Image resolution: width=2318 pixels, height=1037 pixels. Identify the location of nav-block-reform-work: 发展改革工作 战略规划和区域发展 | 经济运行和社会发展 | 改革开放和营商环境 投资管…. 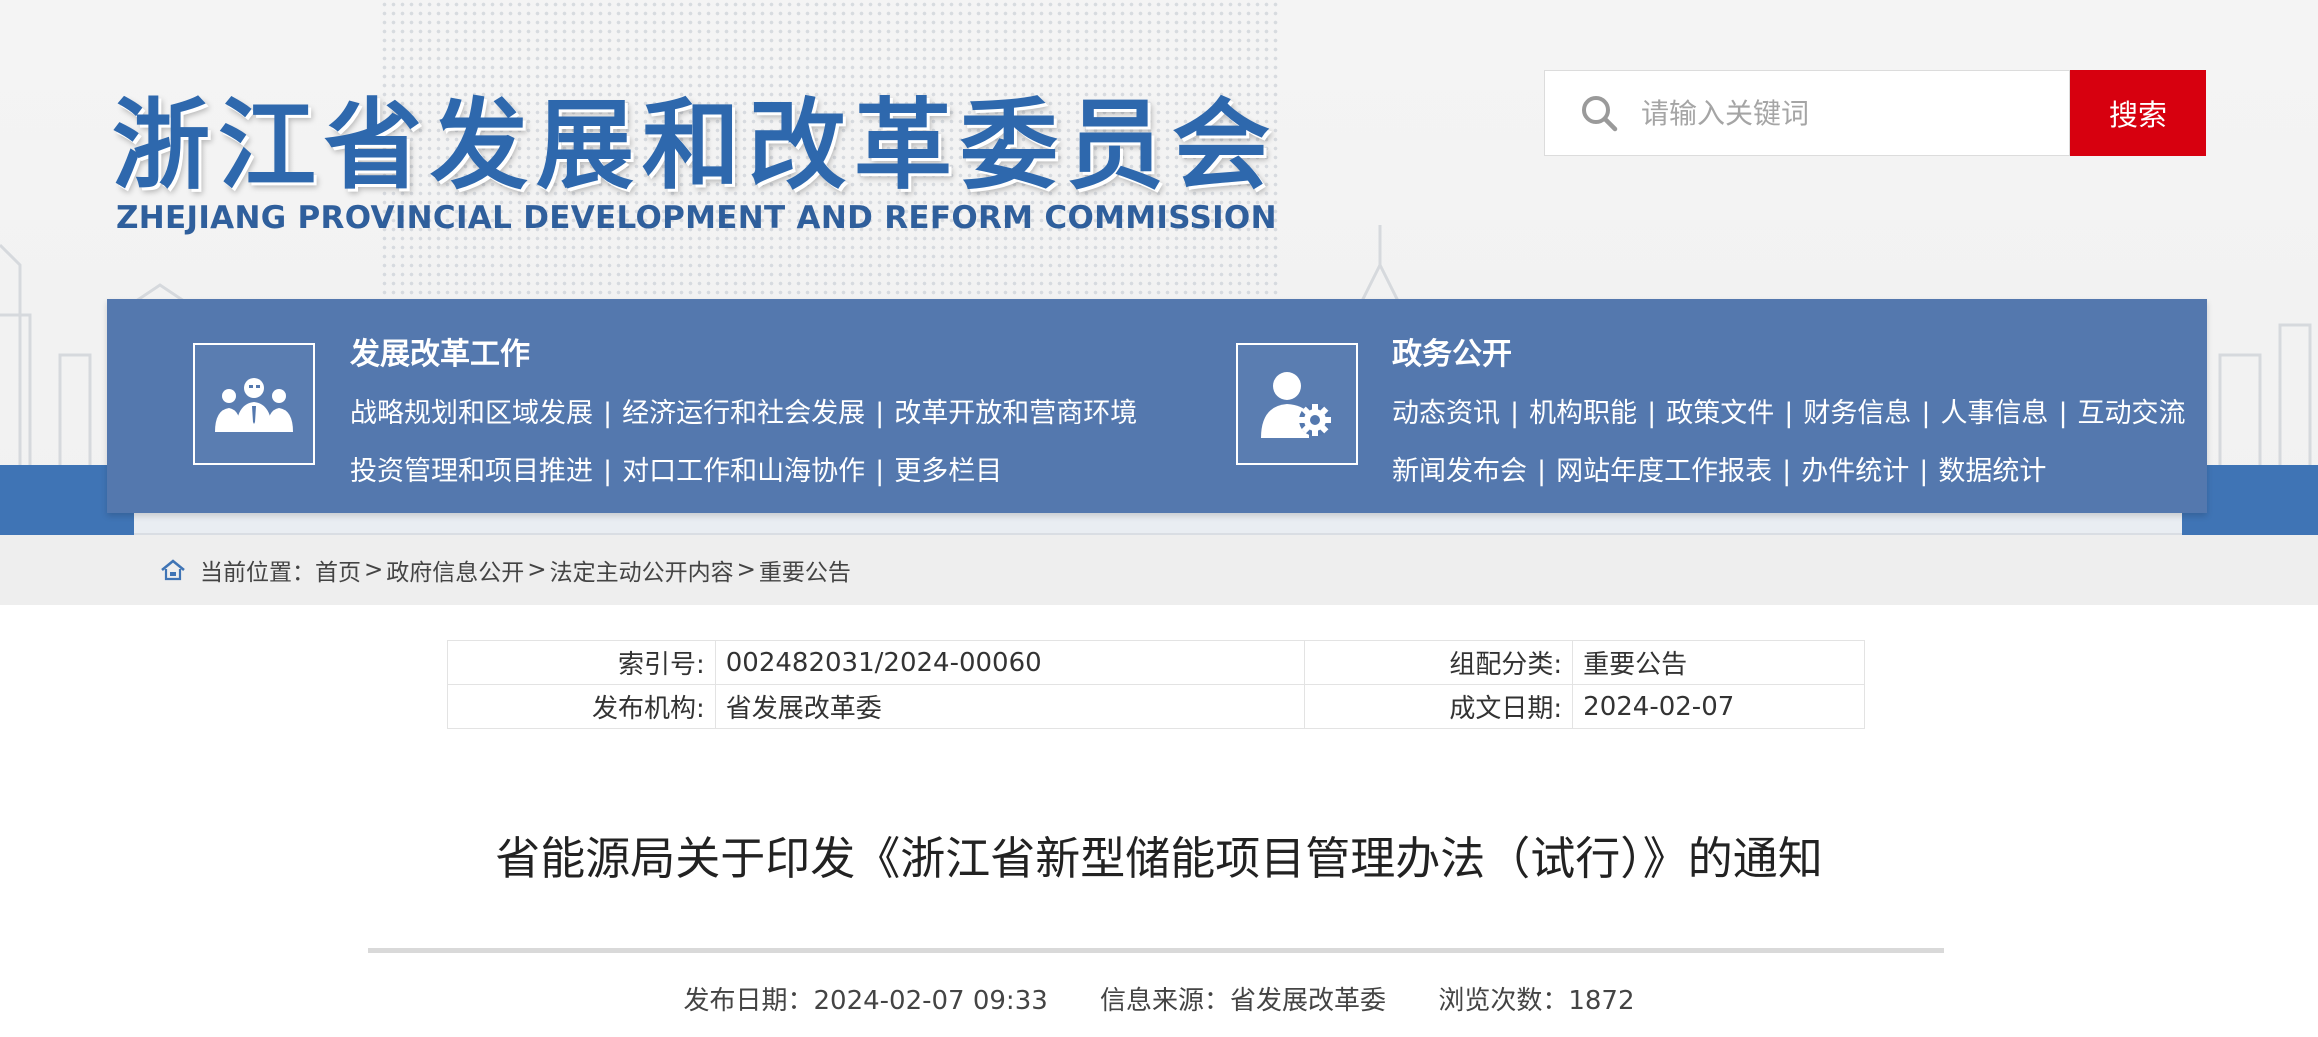
(627, 406).